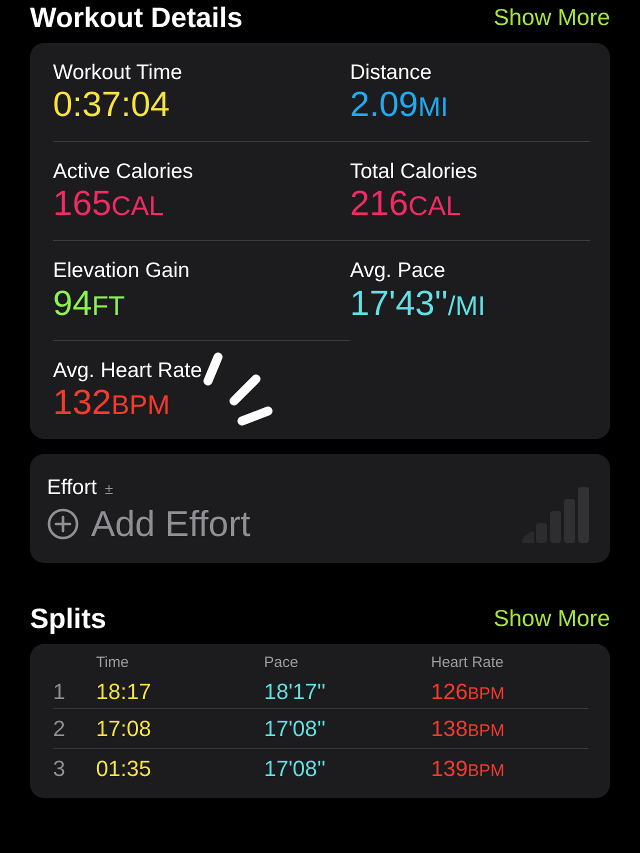 This screenshot has height=853, width=640. I want to click on split-pace: 18'17'', so click(295, 692).